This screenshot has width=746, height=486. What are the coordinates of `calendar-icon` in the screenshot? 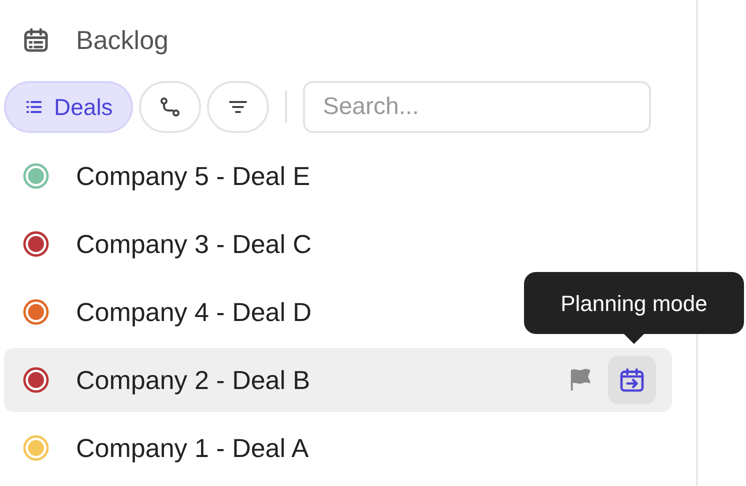 It's located at (36, 40).